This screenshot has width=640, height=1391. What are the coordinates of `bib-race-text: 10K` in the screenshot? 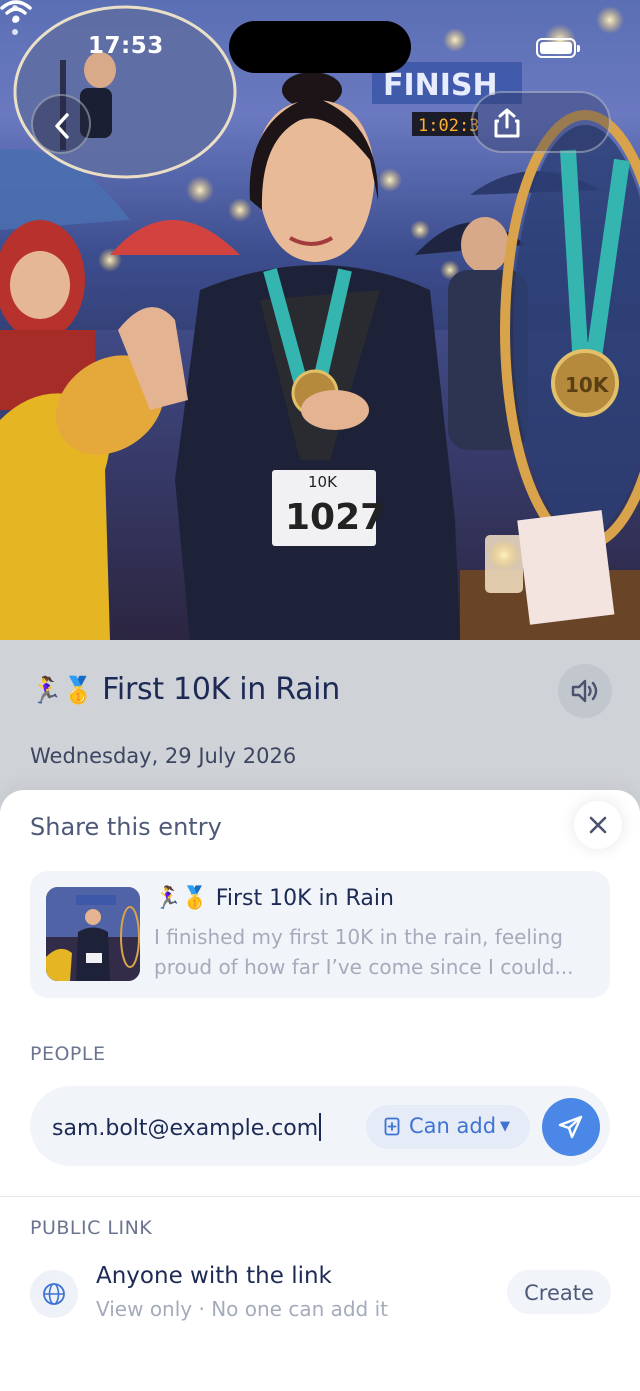 It's located at (323, 482).